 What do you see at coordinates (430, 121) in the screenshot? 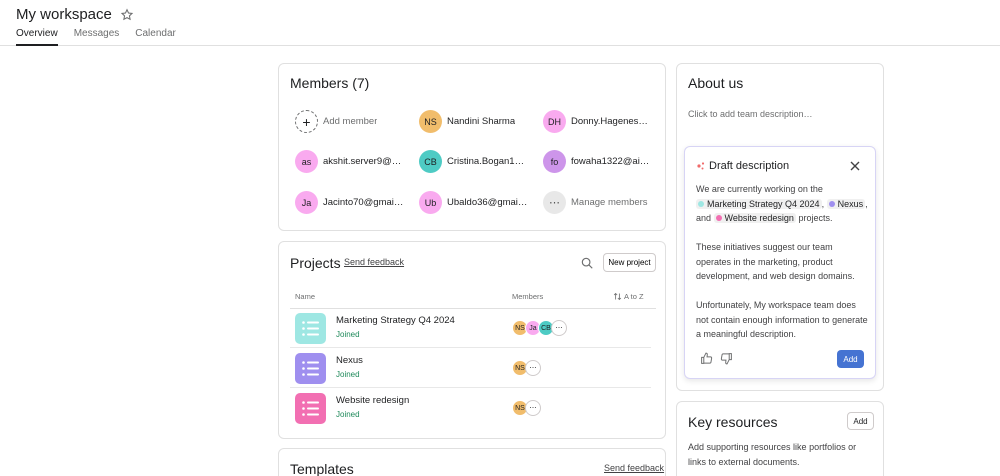
I see `avatar: NS` at bounding box center [430, 121].